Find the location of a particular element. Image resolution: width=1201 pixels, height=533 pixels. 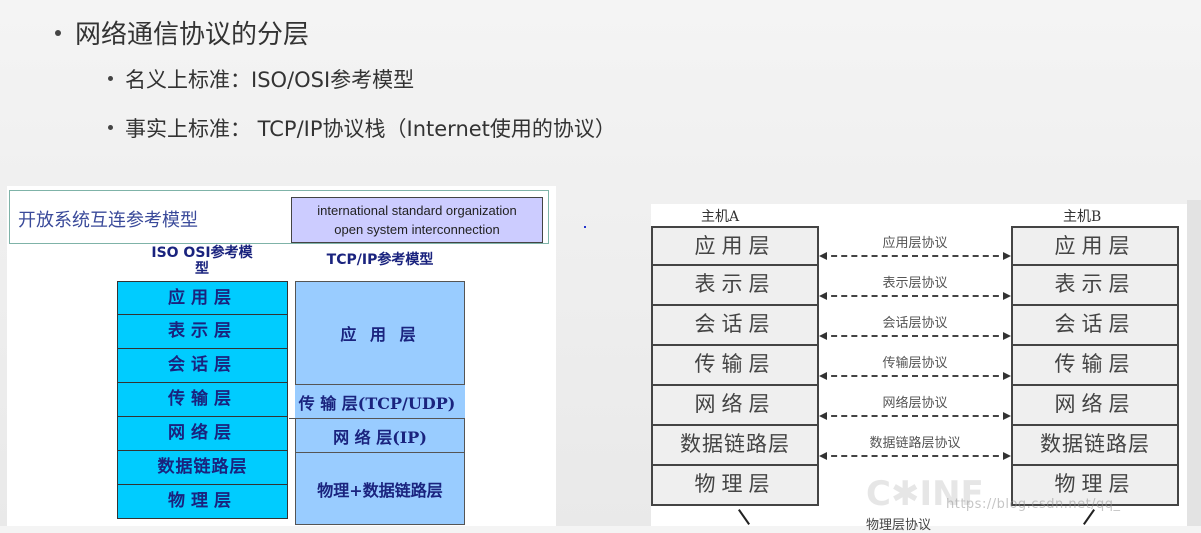

host-a-stack: 应用层 表示层 会话层 传输层 网络层 数据链路层 物理层 is located at coordinates (735, 366).